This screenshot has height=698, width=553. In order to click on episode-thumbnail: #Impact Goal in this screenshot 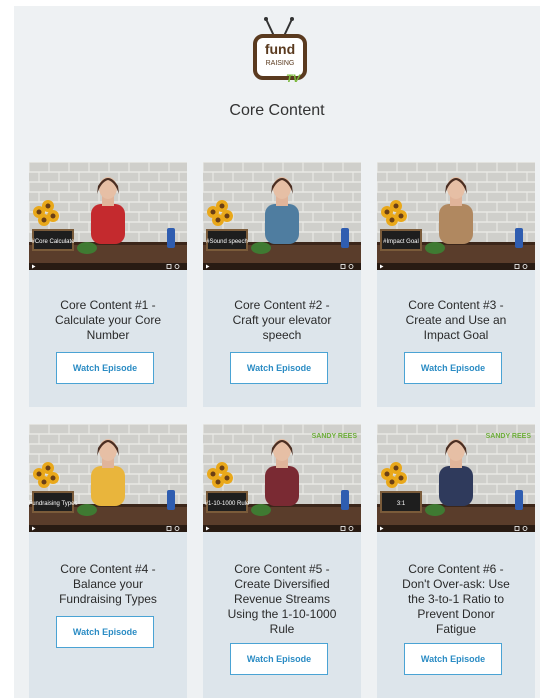, I will do `click(456, 216)`.